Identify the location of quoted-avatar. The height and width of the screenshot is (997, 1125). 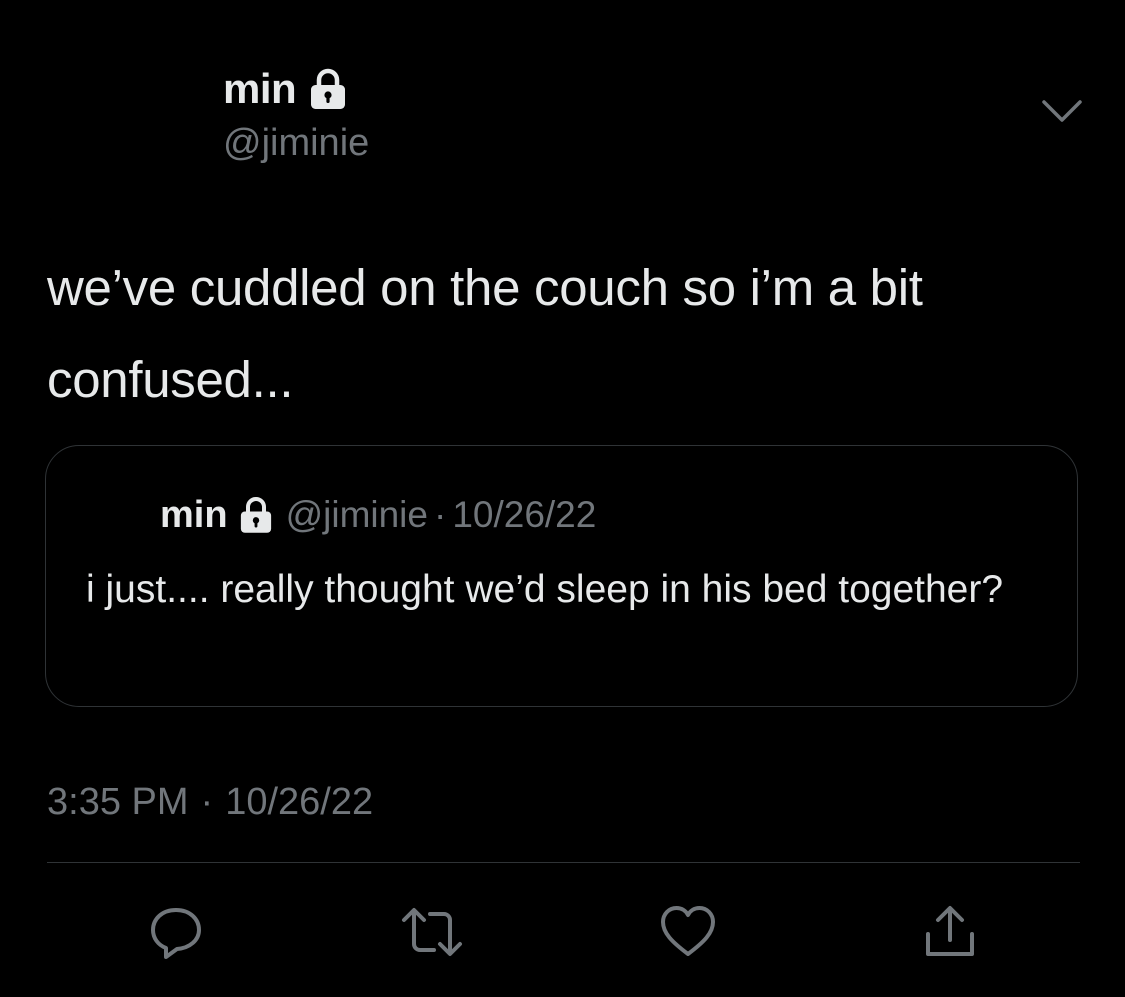
(122, 515).